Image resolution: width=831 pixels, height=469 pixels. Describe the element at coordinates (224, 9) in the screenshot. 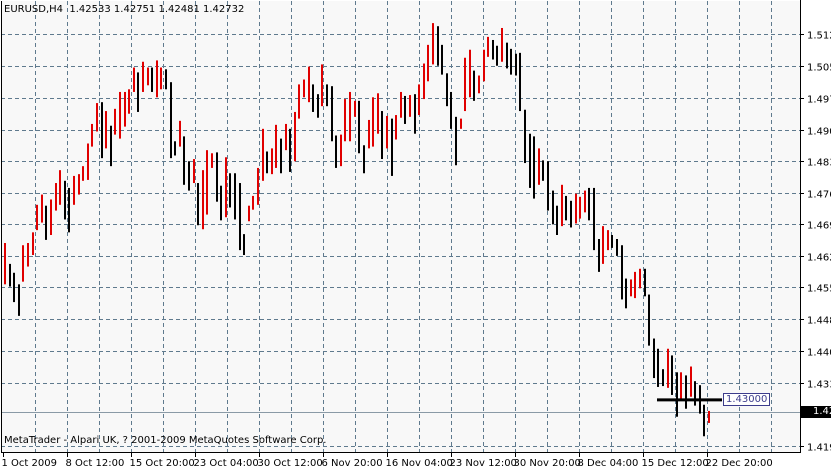

I see `ohlc-close: 1.42732` at that location.